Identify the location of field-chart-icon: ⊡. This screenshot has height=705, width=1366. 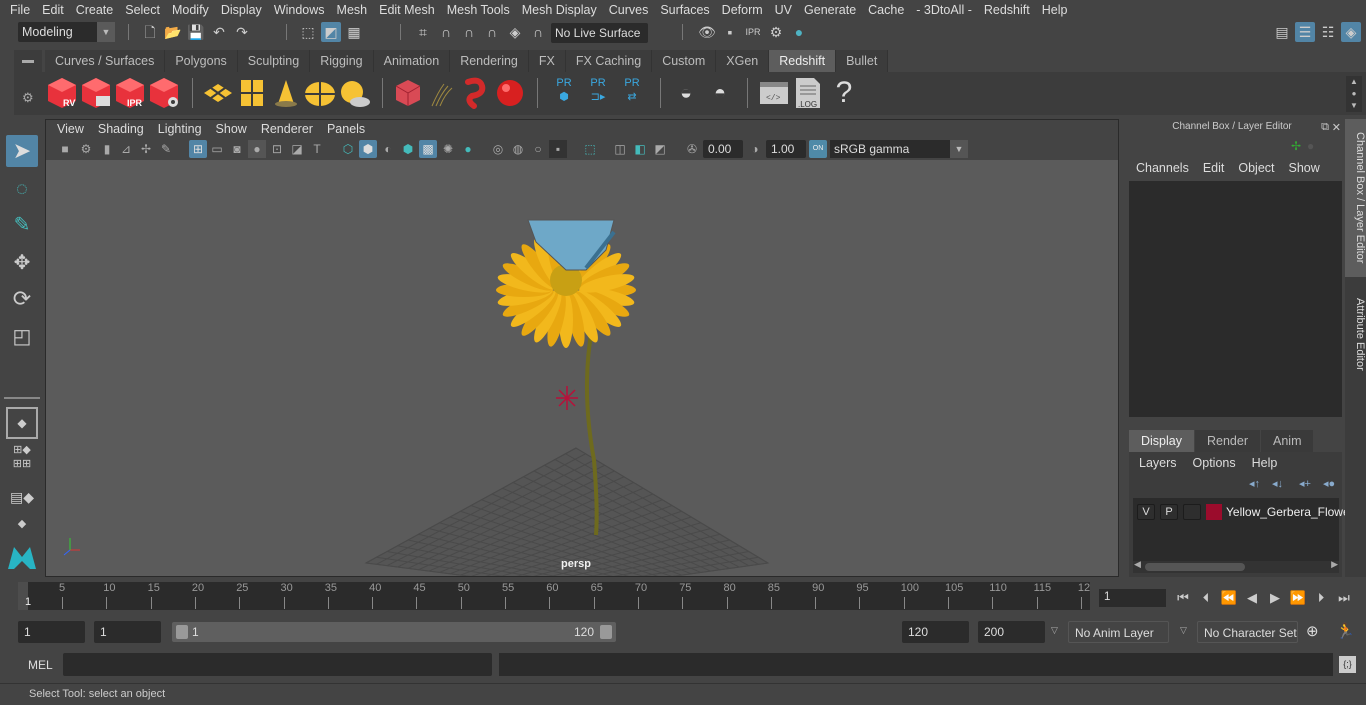
(277, 149).